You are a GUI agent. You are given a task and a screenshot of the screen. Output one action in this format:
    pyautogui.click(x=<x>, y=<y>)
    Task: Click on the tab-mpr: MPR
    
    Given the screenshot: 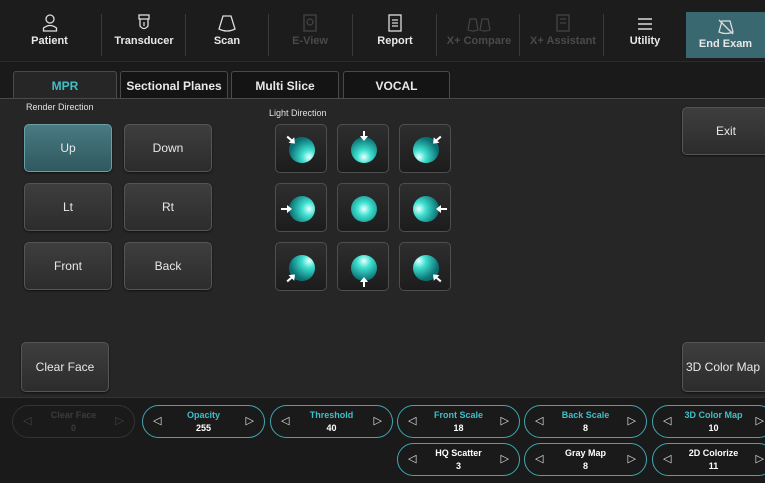 What is the action you would take?
    pyautogui.click(x=65, y=85)
    